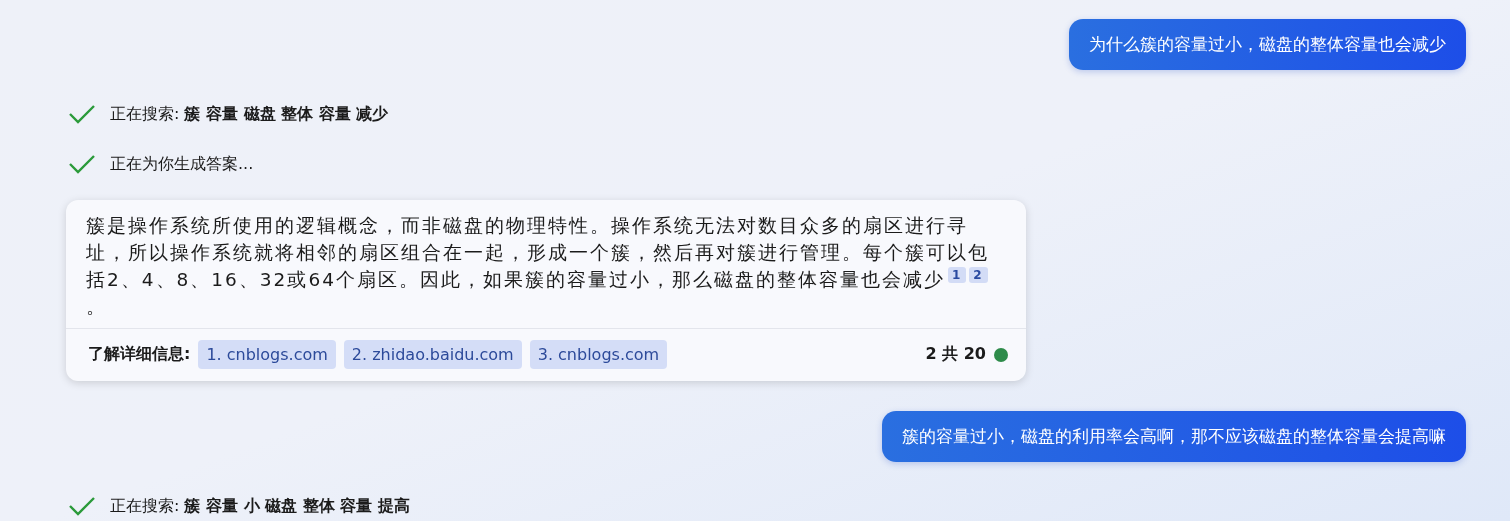 This screenshot has height=521, width=1510. What do you see at coordinates (1174, 436) in the screenshot?
I see `user-message: 簇的容量过小，磁盘的利用率会高啊，那不应该磁盘的整体容量会提高嘛` at bounding box center [1174, 436].